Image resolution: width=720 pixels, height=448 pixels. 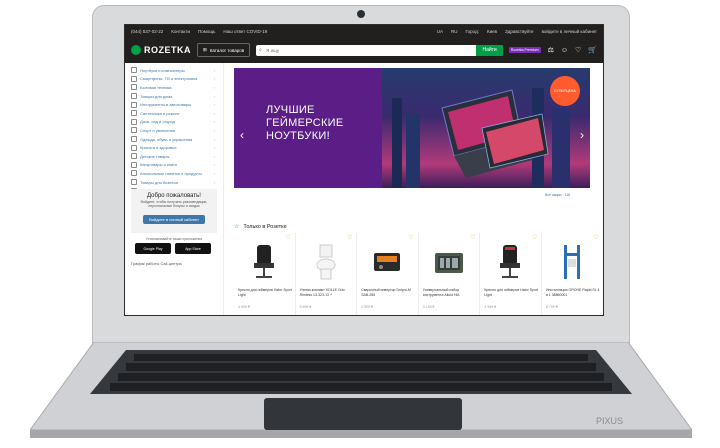 I want to click on category-item: Бытовая техника ›, so click(x=177, y=87).